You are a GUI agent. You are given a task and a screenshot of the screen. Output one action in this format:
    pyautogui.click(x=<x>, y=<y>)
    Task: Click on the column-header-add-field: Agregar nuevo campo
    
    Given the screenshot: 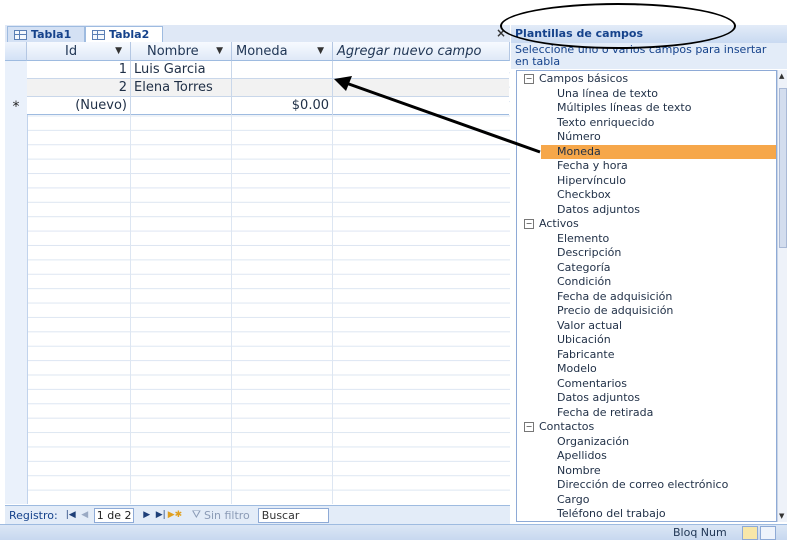 What is the action you would take?
    pyautogui.click(x=421, y=51)
    